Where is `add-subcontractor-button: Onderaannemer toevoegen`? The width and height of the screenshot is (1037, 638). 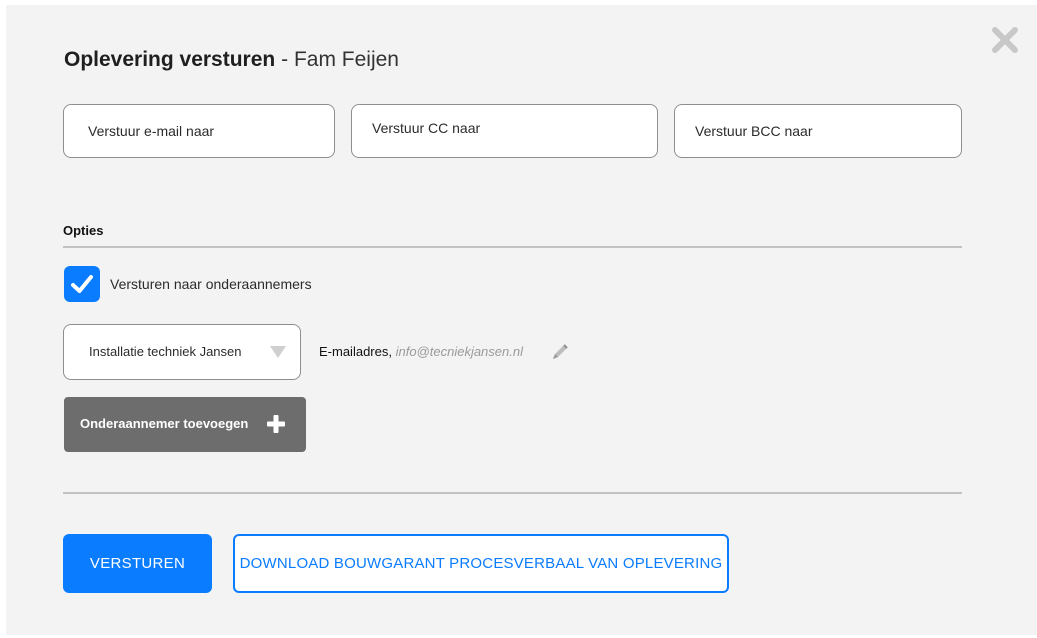 add-subcontractor-button: Onderaannemer toevoegen is located at coordinates (185, 424).